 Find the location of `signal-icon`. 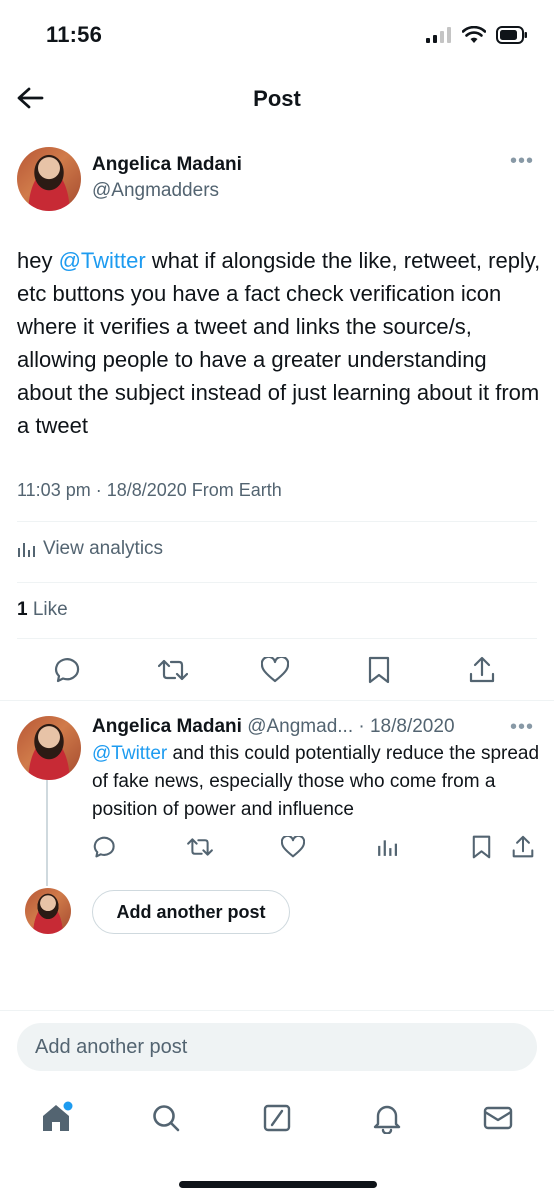

signal-icon is located at coordinates (438, 35).